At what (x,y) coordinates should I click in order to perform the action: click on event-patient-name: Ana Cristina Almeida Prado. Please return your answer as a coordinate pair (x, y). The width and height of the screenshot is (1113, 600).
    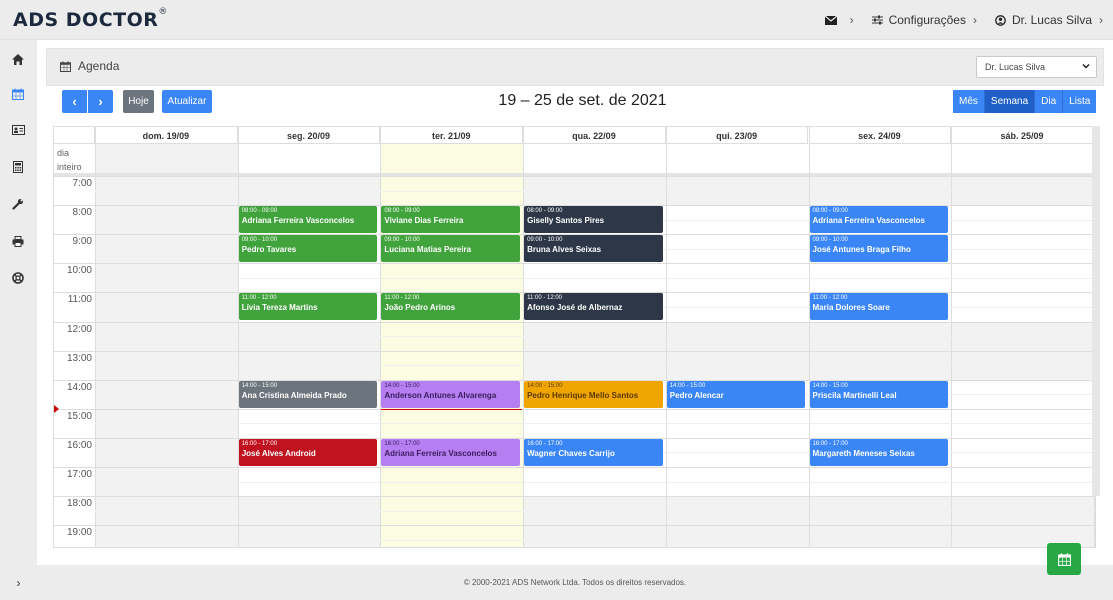
    Looking at the image, I should click on (294, 395).